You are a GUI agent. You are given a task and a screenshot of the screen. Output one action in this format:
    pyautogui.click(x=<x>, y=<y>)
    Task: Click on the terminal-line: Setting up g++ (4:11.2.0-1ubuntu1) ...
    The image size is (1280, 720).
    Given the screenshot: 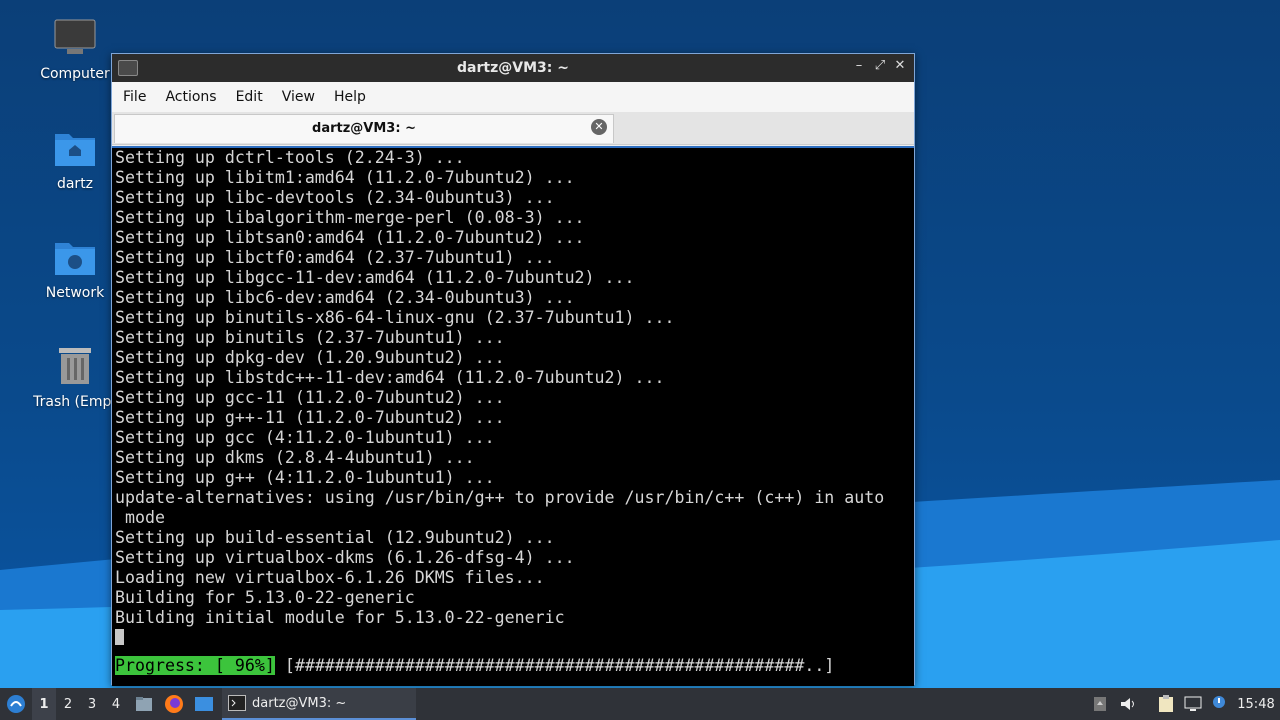 What is the action you would take?
    pyautogui.click(x=305, y=477)
    